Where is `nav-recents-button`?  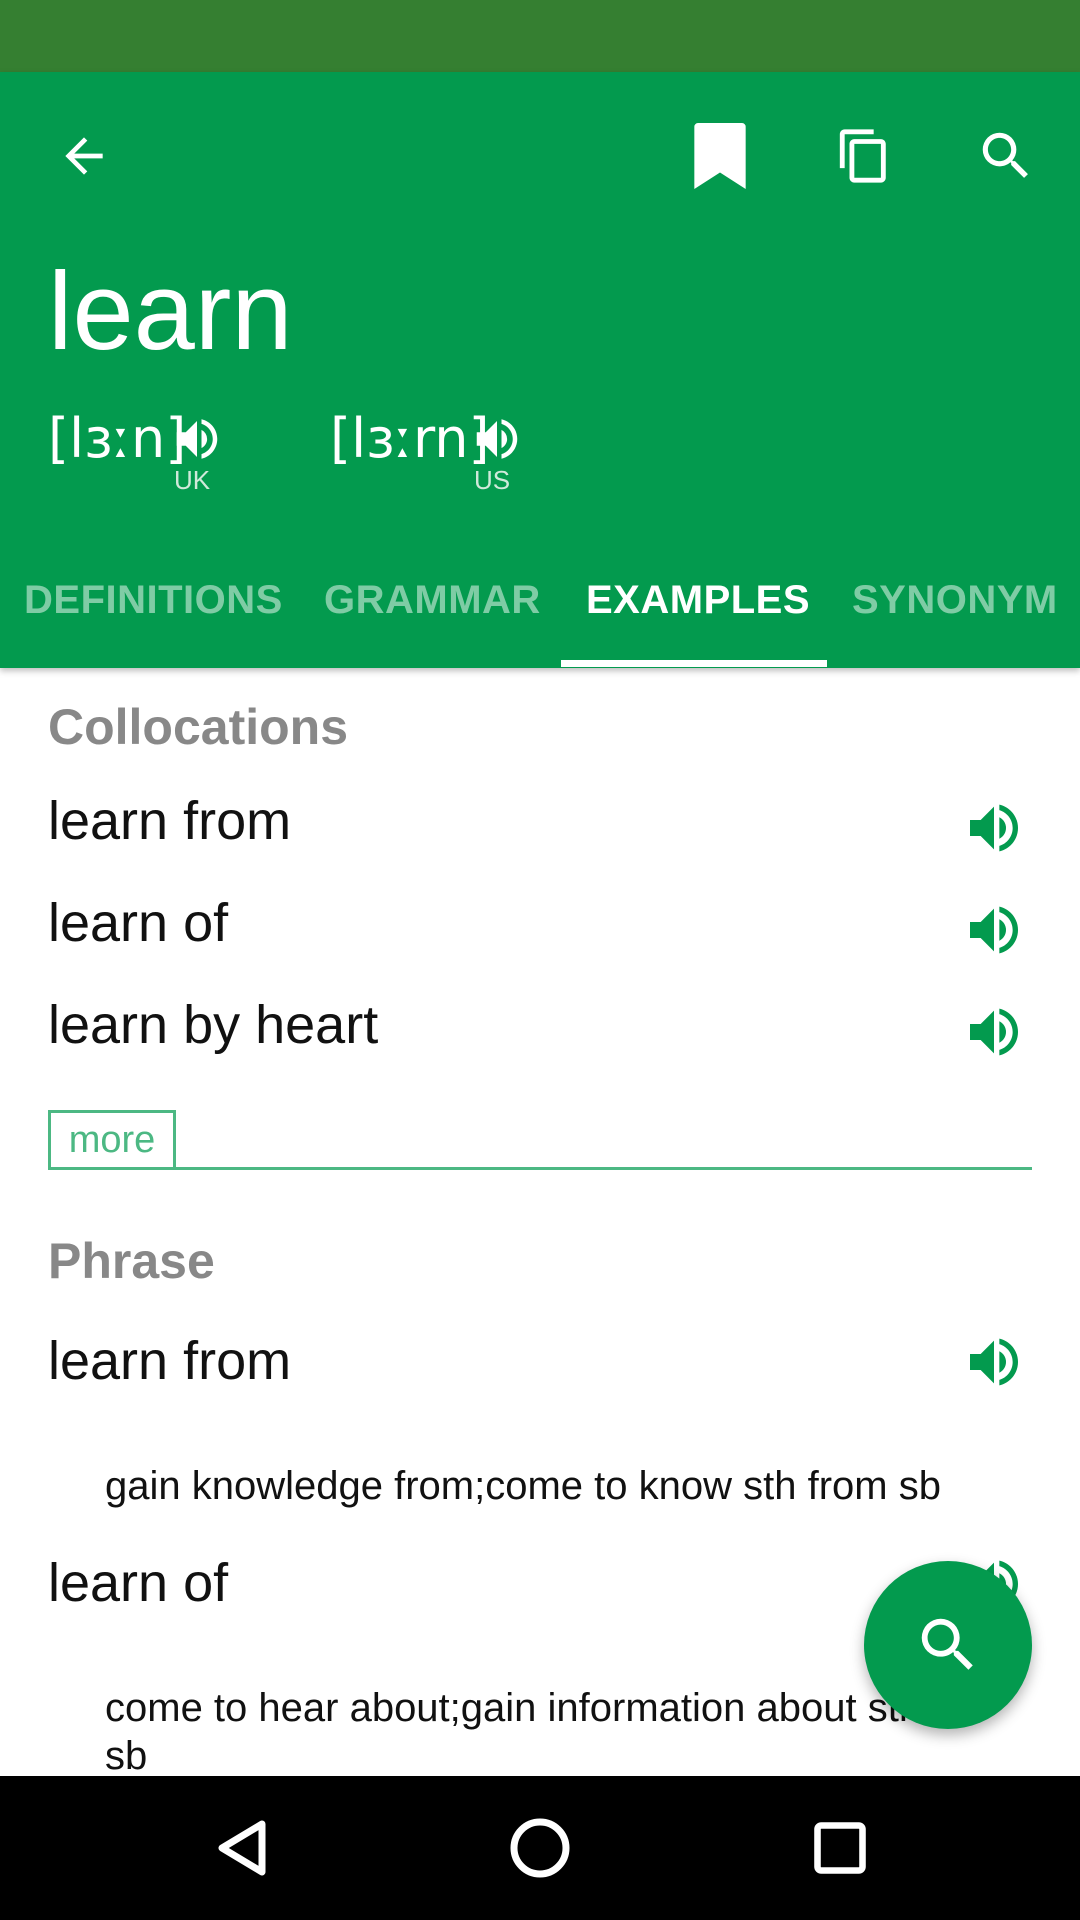
nav-recents-button is located at coordinates (840, 1848).